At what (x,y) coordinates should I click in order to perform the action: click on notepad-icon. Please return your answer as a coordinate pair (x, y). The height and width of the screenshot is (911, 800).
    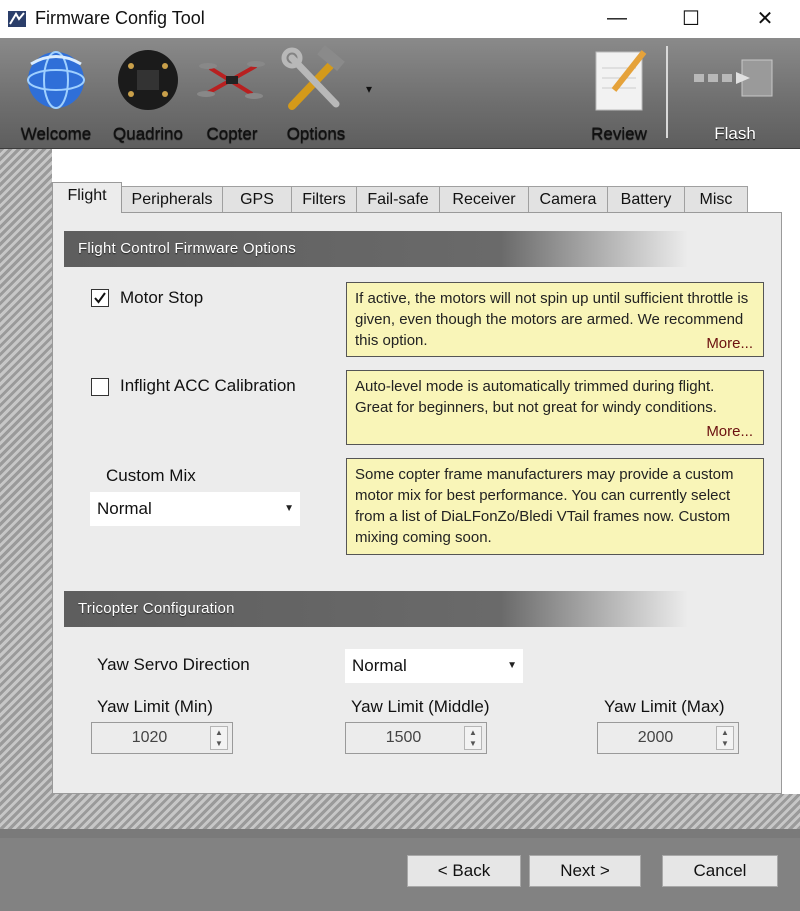
    Looking at the image, I should click on (621, 80).